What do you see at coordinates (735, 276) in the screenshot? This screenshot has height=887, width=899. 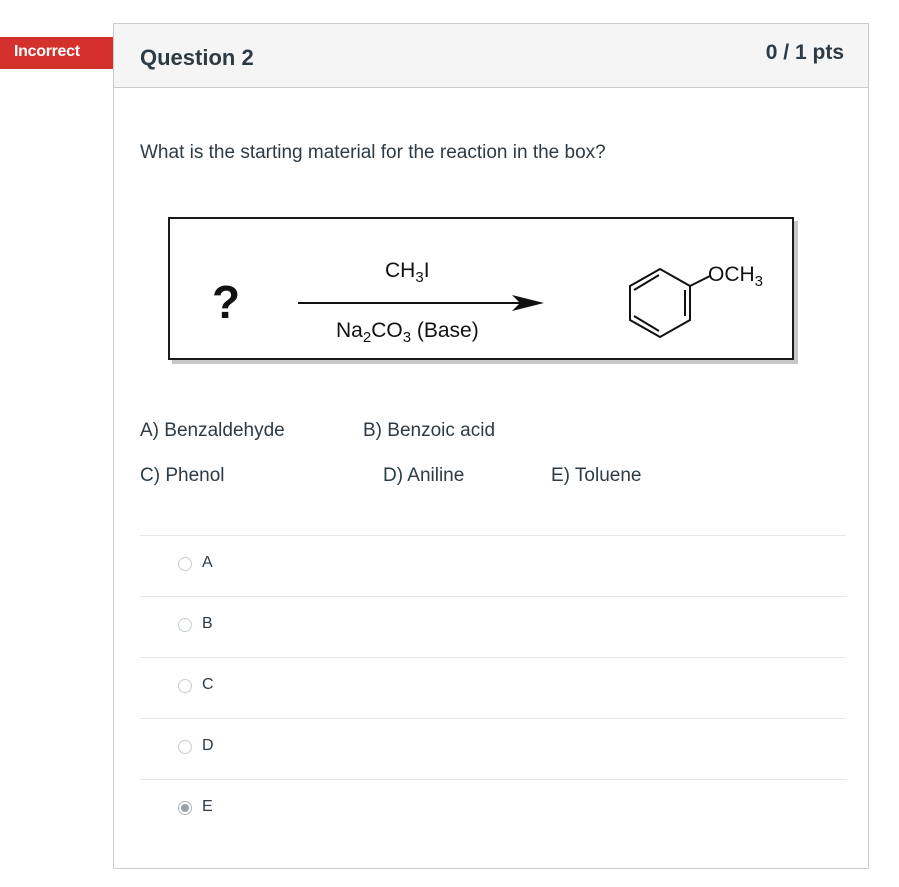 I see `product-substituent: OCH3` at bounding box center [735, 276].